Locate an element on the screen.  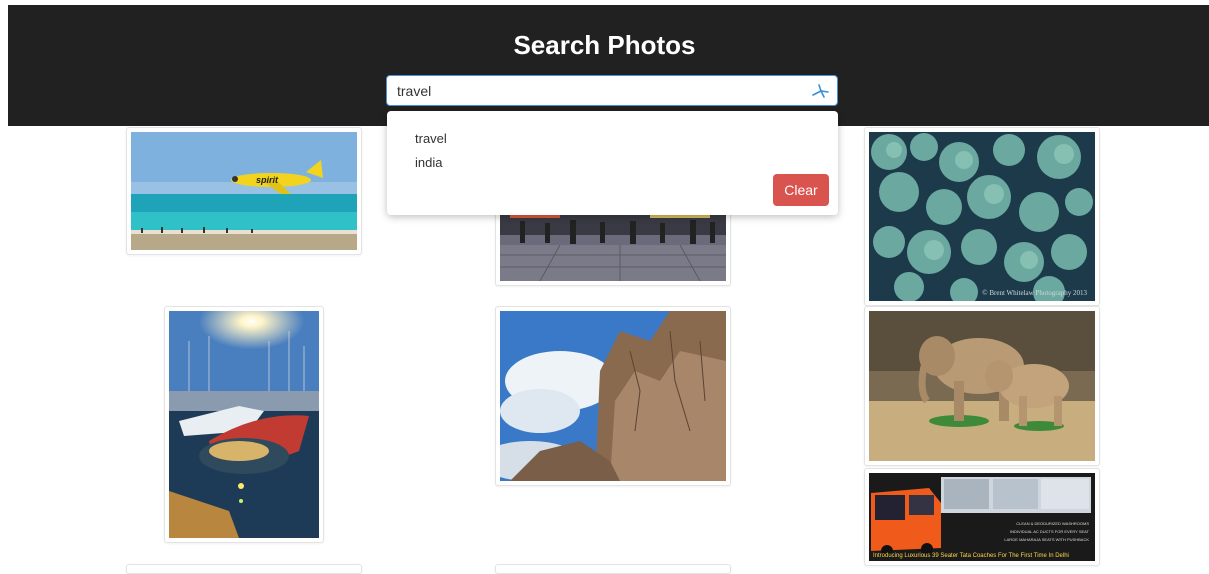
photo-watermark: © Brent Whitelaw Photography 2013 is located at coordinates (1034, 293).